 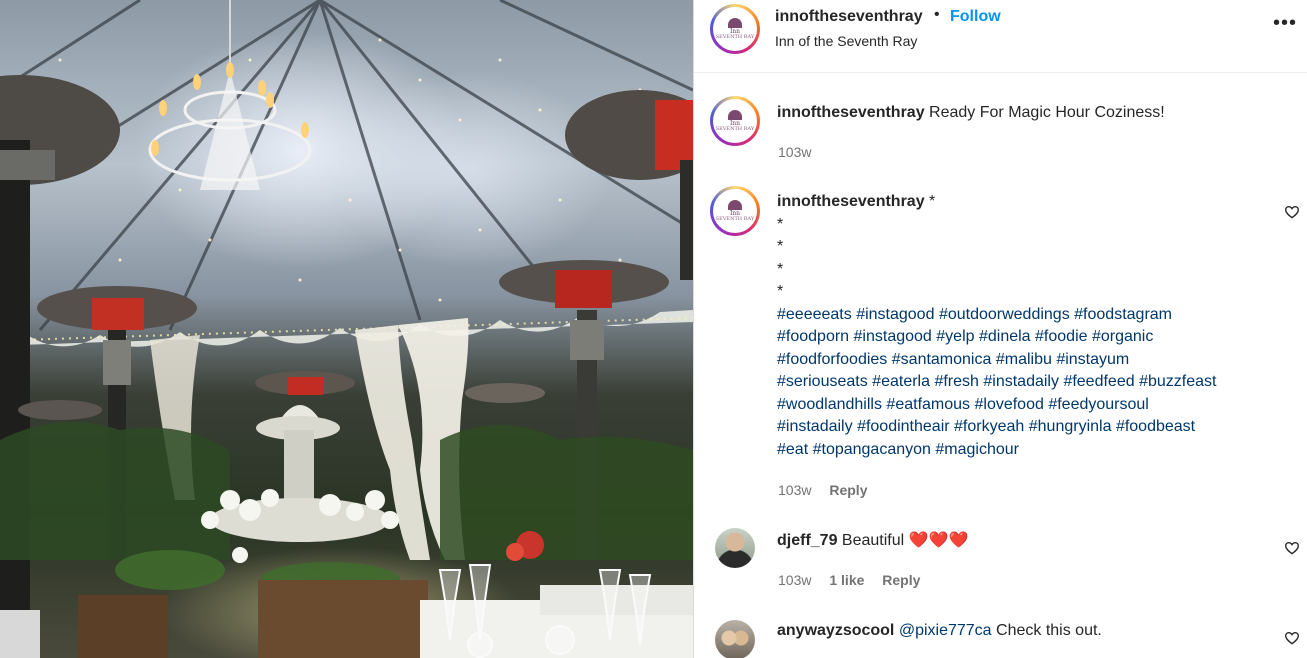 I want to click on hashtag-link: #buzzfeast, so click(x=1177, y=381).